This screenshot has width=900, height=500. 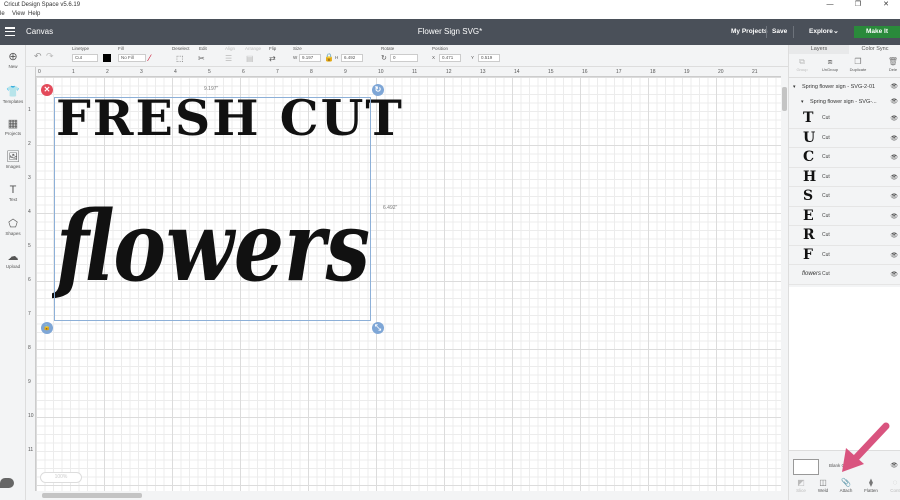 I want to click on sidebar-item-new: ⊕ New, so click(x=13, y=60).